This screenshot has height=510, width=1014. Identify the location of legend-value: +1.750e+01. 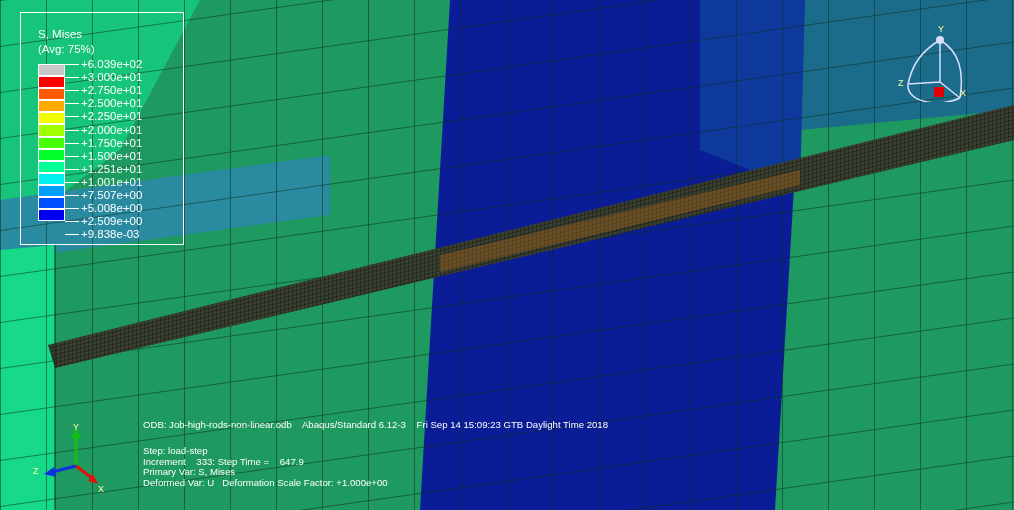
(112, 143).